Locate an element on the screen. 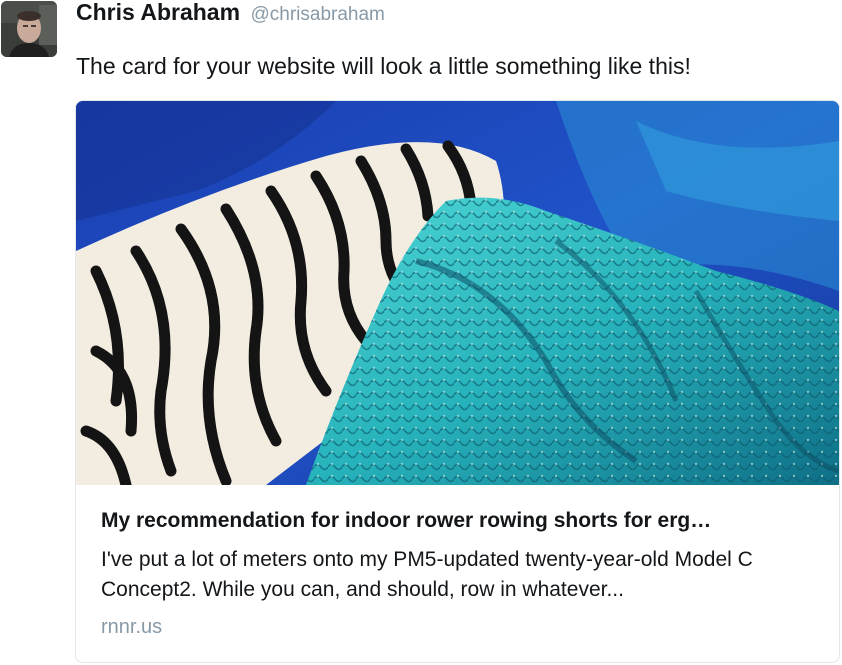 This screenshot has width=842, height=665. avatar is located at coordinates (29, 29).